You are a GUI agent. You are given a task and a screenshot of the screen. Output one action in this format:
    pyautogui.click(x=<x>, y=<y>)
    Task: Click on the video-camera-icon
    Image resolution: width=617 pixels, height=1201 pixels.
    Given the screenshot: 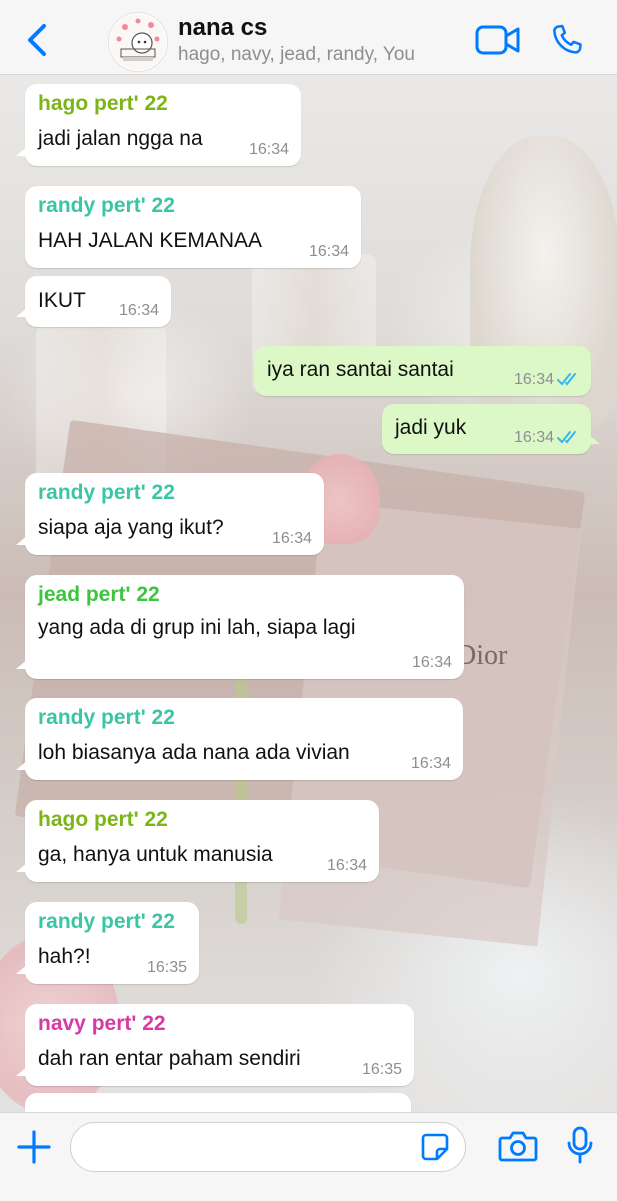 What is the action you would take?
    pyautogui.click(x=497, y=40)
    